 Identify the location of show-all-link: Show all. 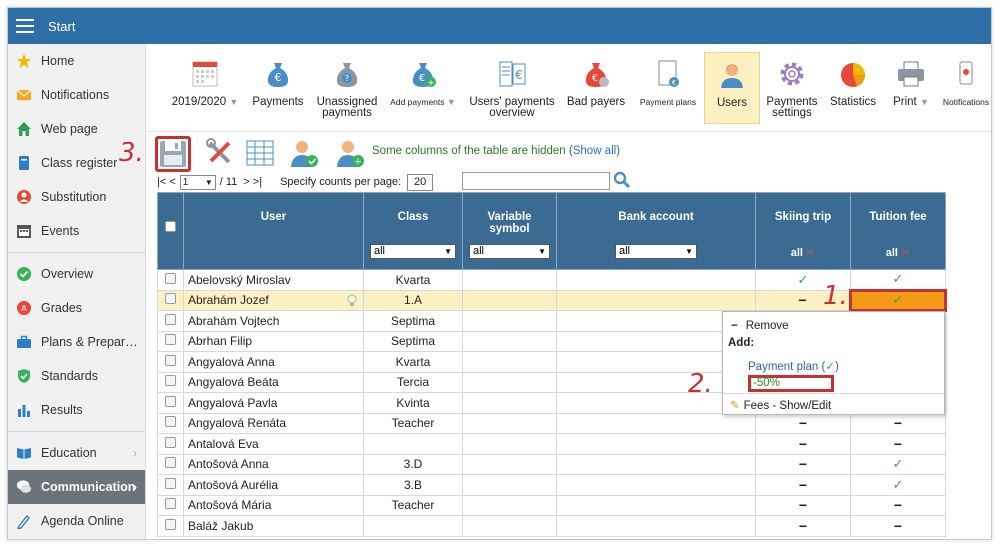
(594, 151).